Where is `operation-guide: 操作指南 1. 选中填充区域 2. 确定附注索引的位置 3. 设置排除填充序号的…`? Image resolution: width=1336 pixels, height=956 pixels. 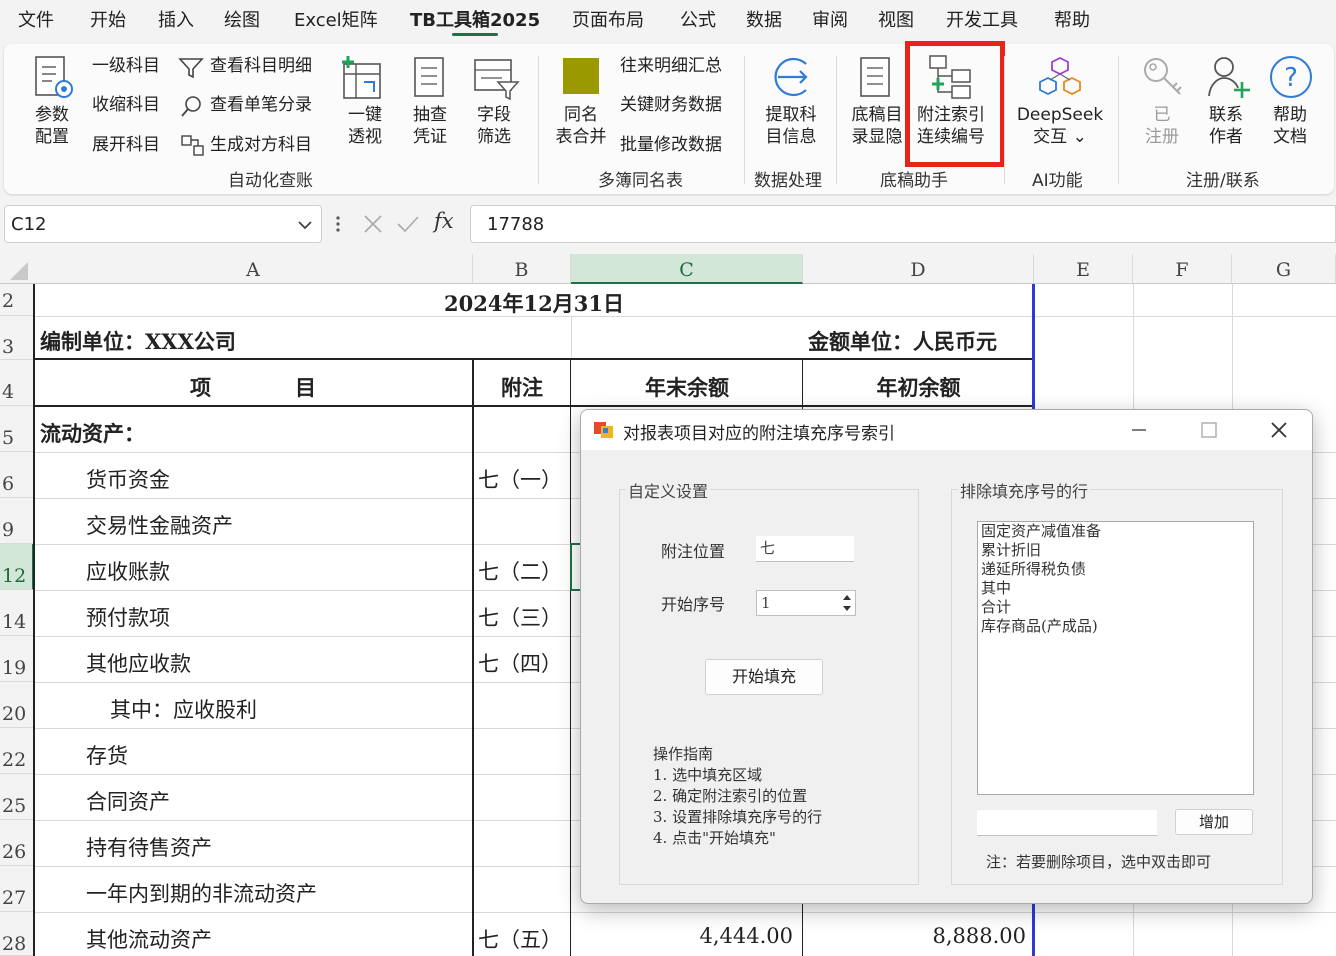 operation-guide: 操作指南 1. 选中填充区域 2. 确定附注索引的位置 3. 设置排除填充序号的… is located at coordinates (737, 796).